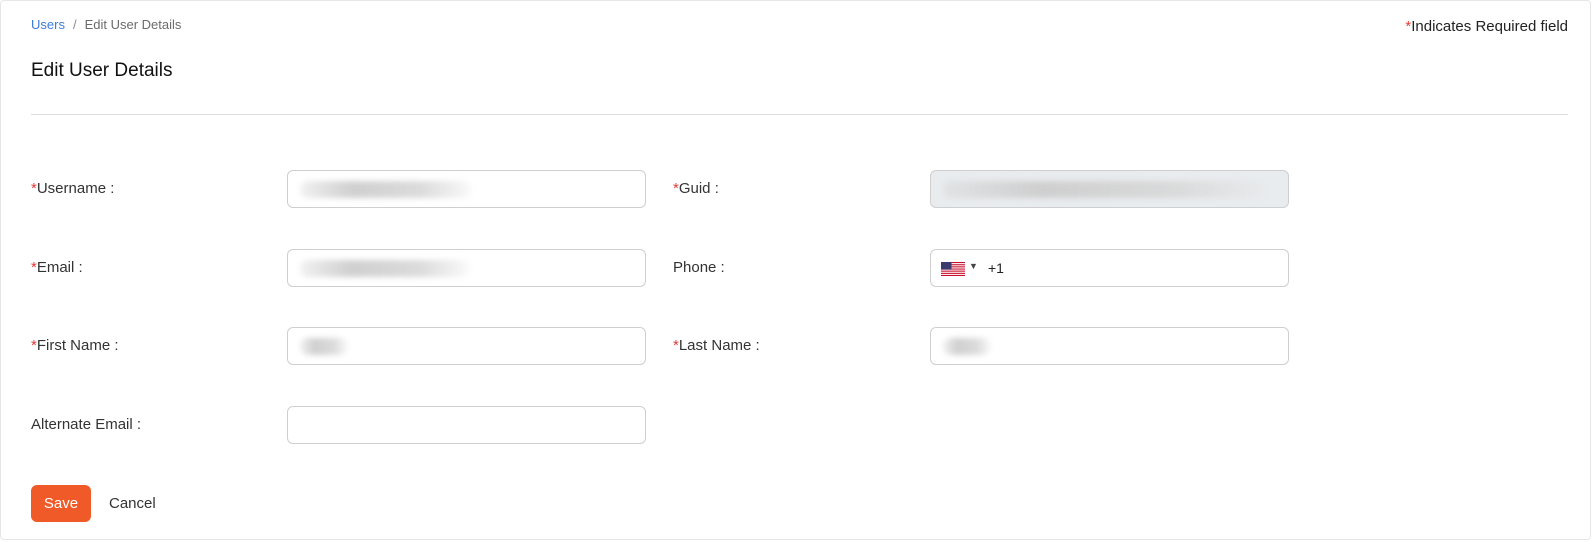 This screenshot has width=1593, height=542. What do you see at coordinates (132, 503) in the screenshot?
I see `cancel-button: Cancel` at bounding box center [132, 503].